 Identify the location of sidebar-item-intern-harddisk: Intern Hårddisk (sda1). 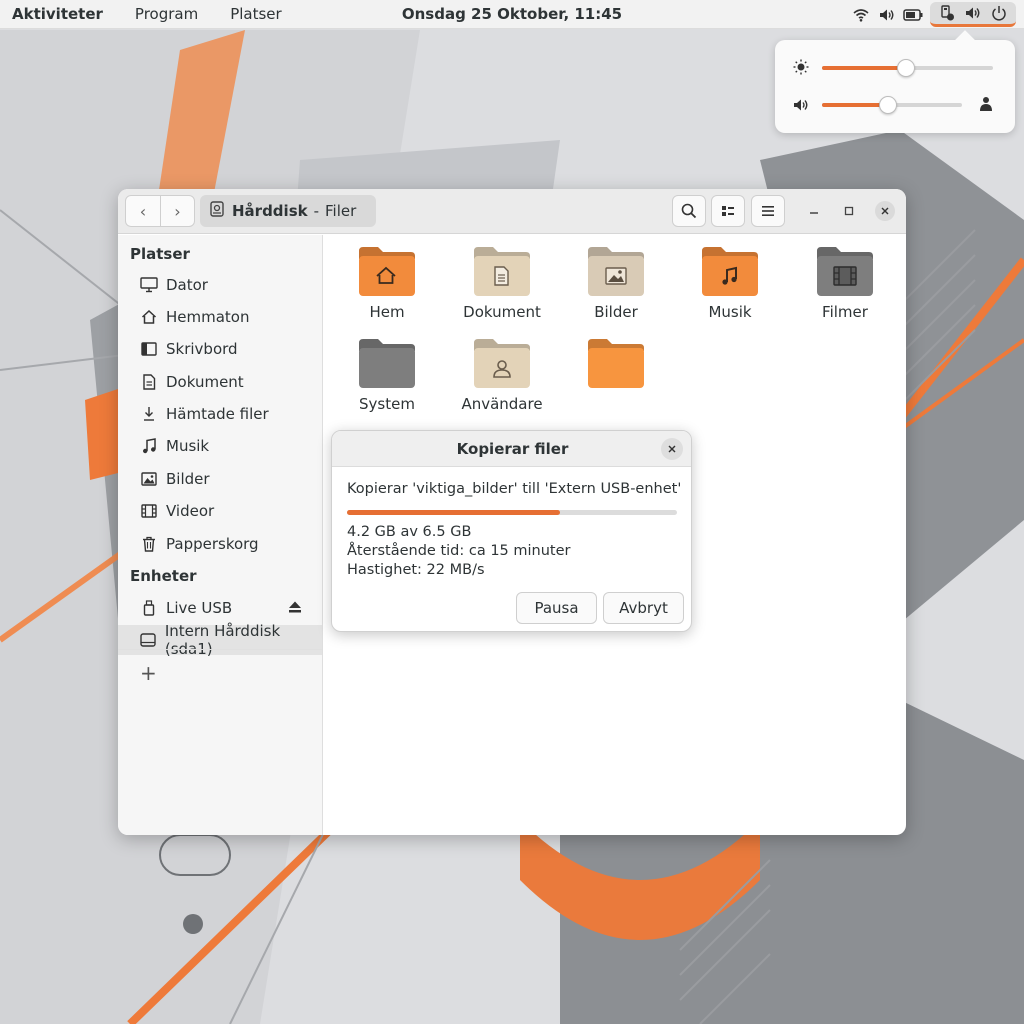
(220, 640).